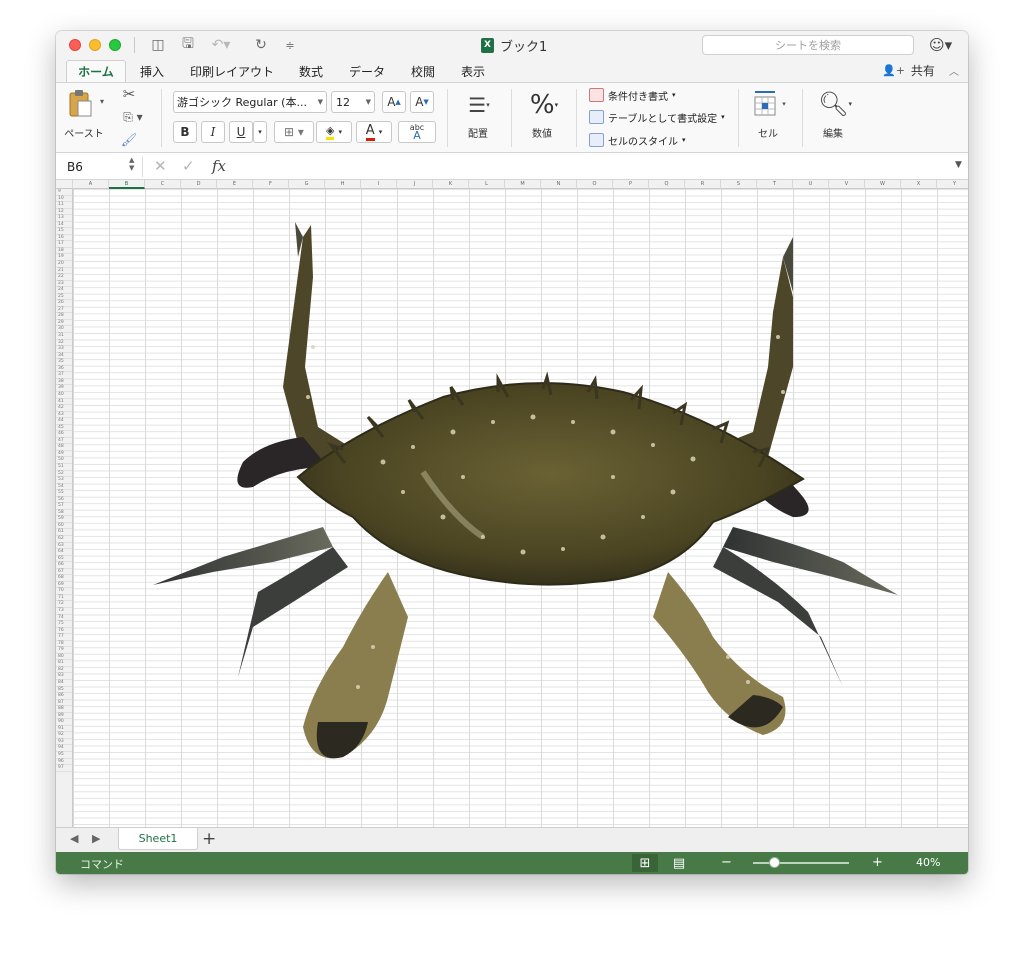 This screenshot has height=954, width=1024. What do you see at coordinates (261, 45) in the screenshot?
I see `redo-icon: ↻` at bounding box center [261, 45].